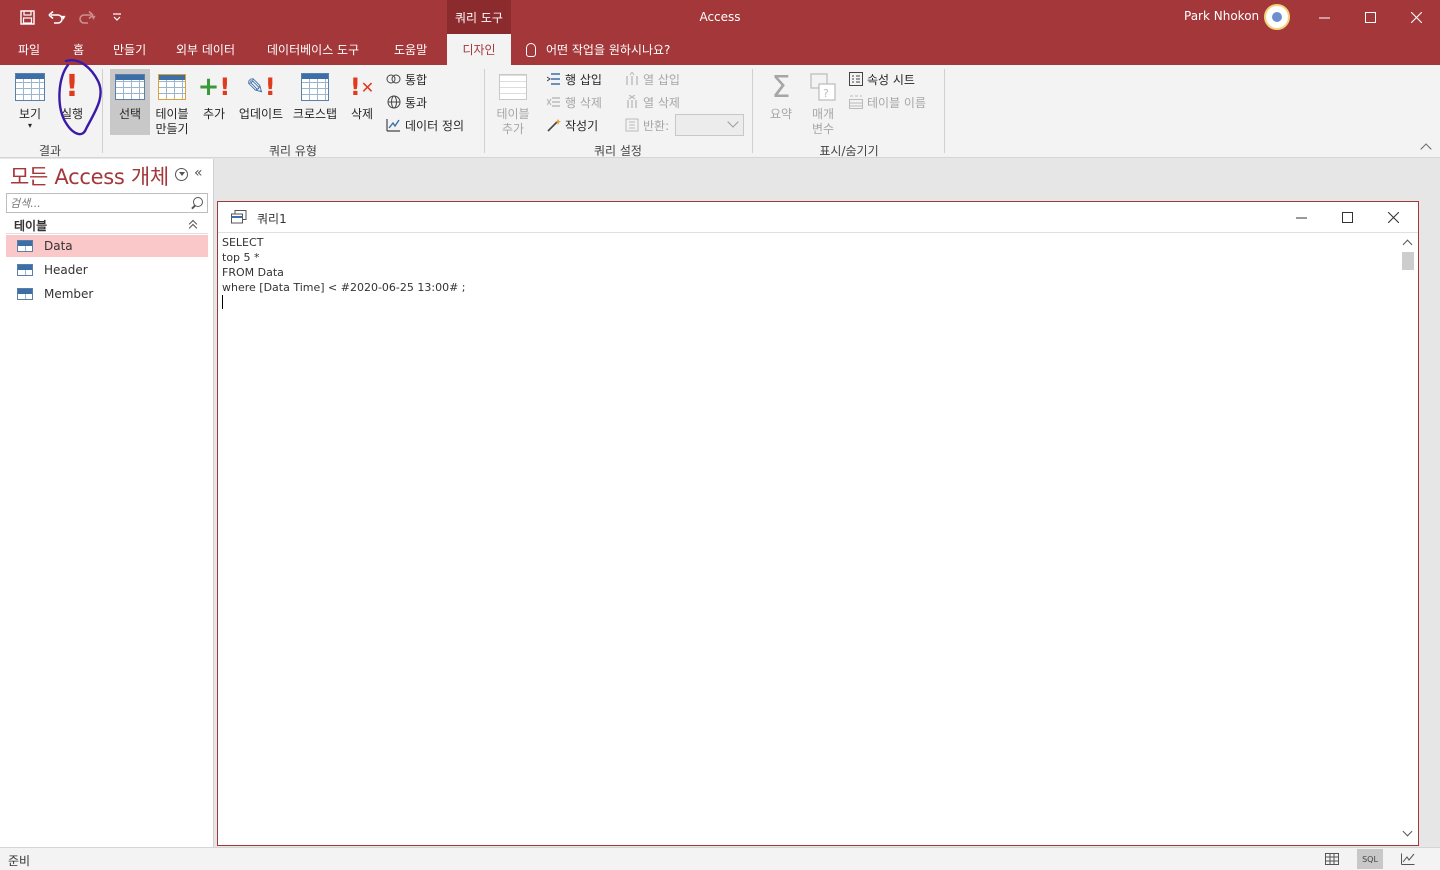  What do you see at coordinates (243, 242) in the screenshot?
I see `sql-line: SELECT` at bounding box center [243, 242].